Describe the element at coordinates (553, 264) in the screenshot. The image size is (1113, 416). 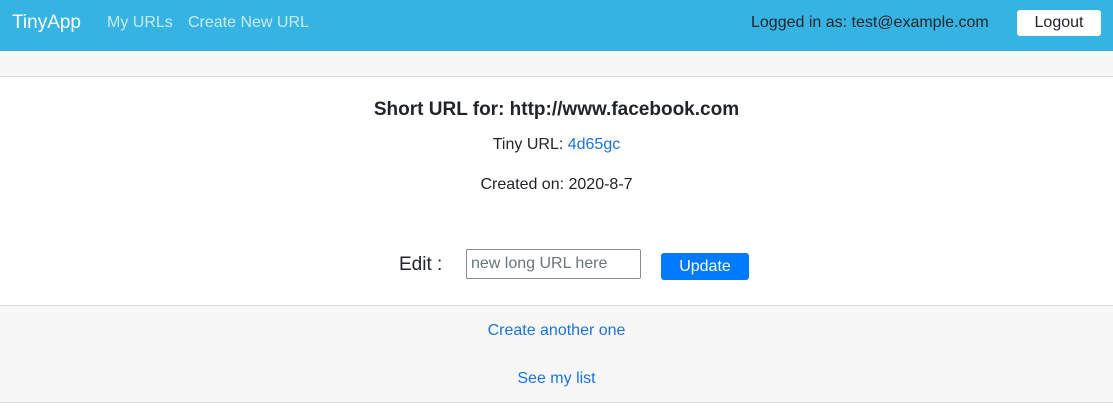
I see `long-url-input` at that location.